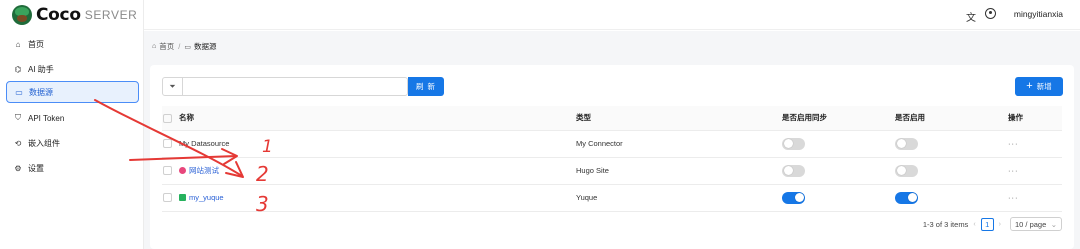 This screenshot has width=1080, height=249. What do you see at coordinates (182, 197) in the screenshot?
I see `yuque-icon` at bounding box center [182, 197].